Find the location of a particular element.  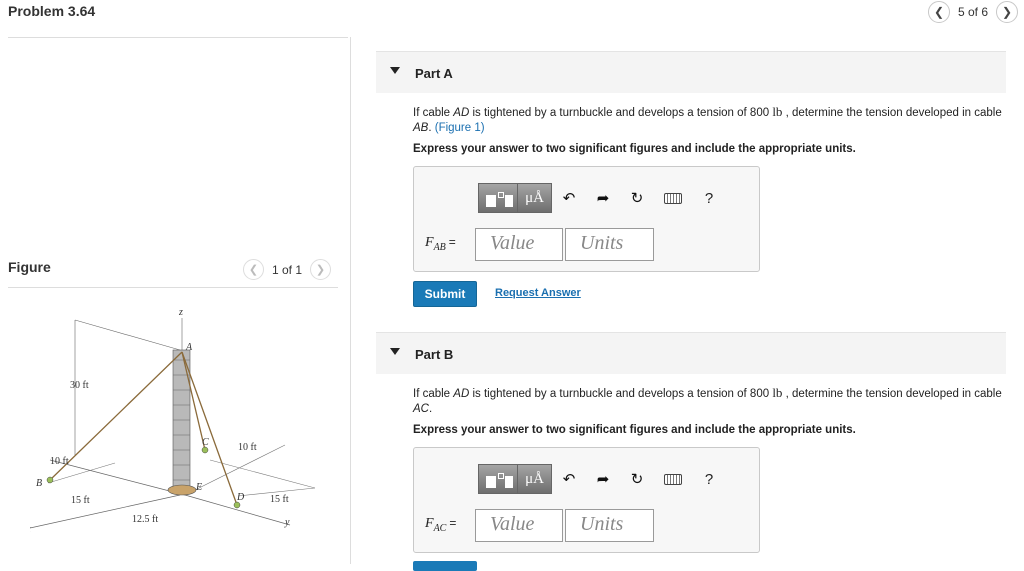

point-label-d: D is located at coordinates (240, 497).